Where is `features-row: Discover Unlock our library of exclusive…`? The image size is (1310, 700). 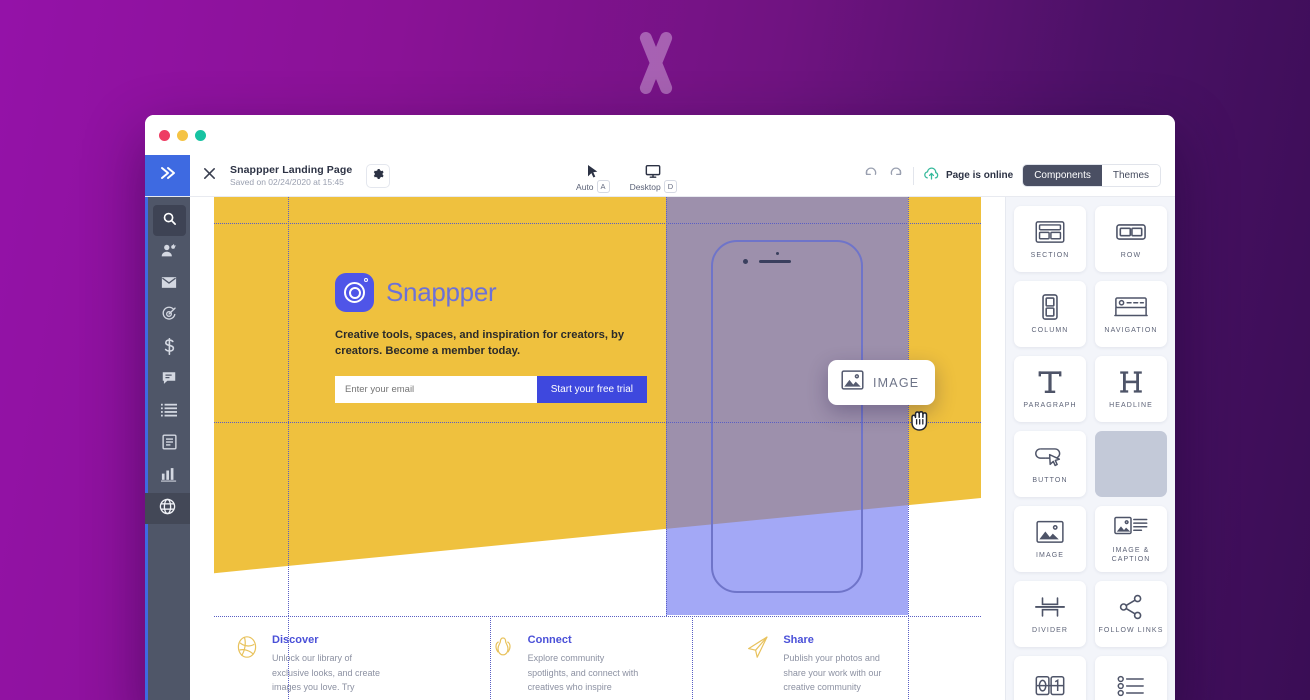
features-row: Discover Unlock our library of exclusive… is located at coordinates (597, 658).